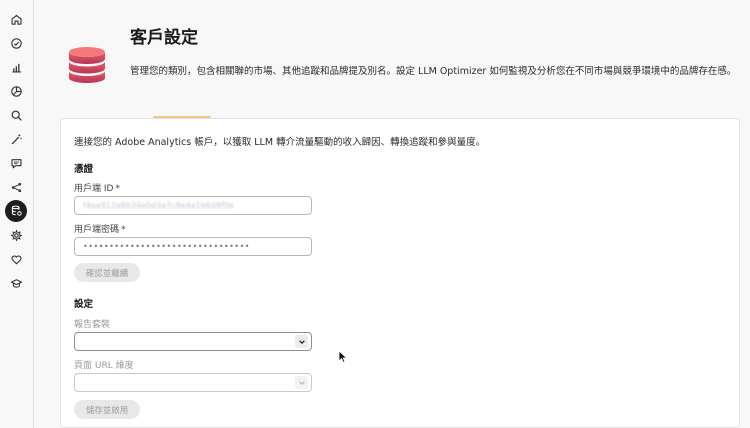 This screenshot has width=750, height=428. I want to click on check-circle-icon, so click(16, 44).